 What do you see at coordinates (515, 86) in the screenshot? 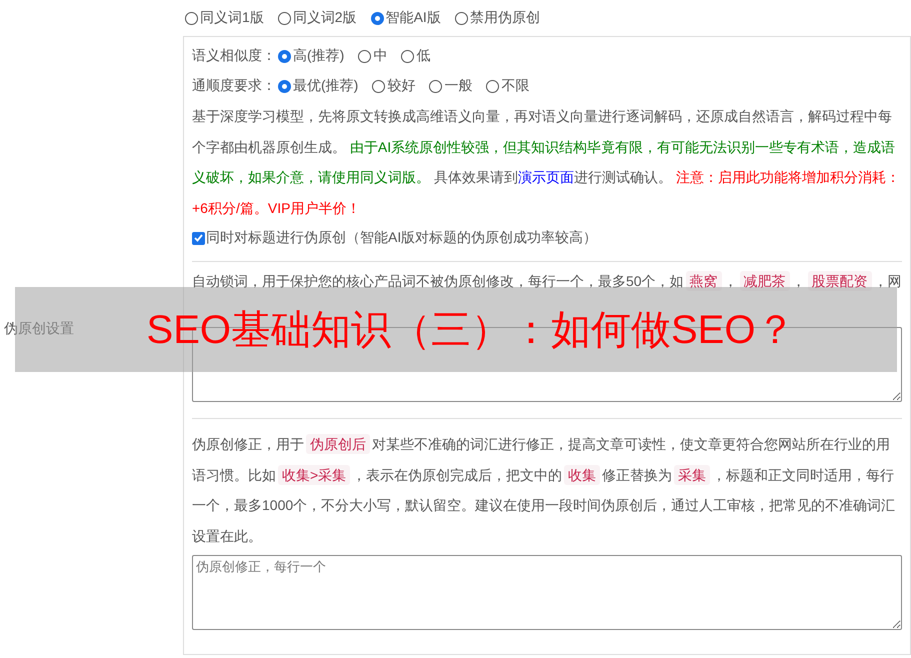
I see `option-label: 不限` at bounding box center [515, 86].